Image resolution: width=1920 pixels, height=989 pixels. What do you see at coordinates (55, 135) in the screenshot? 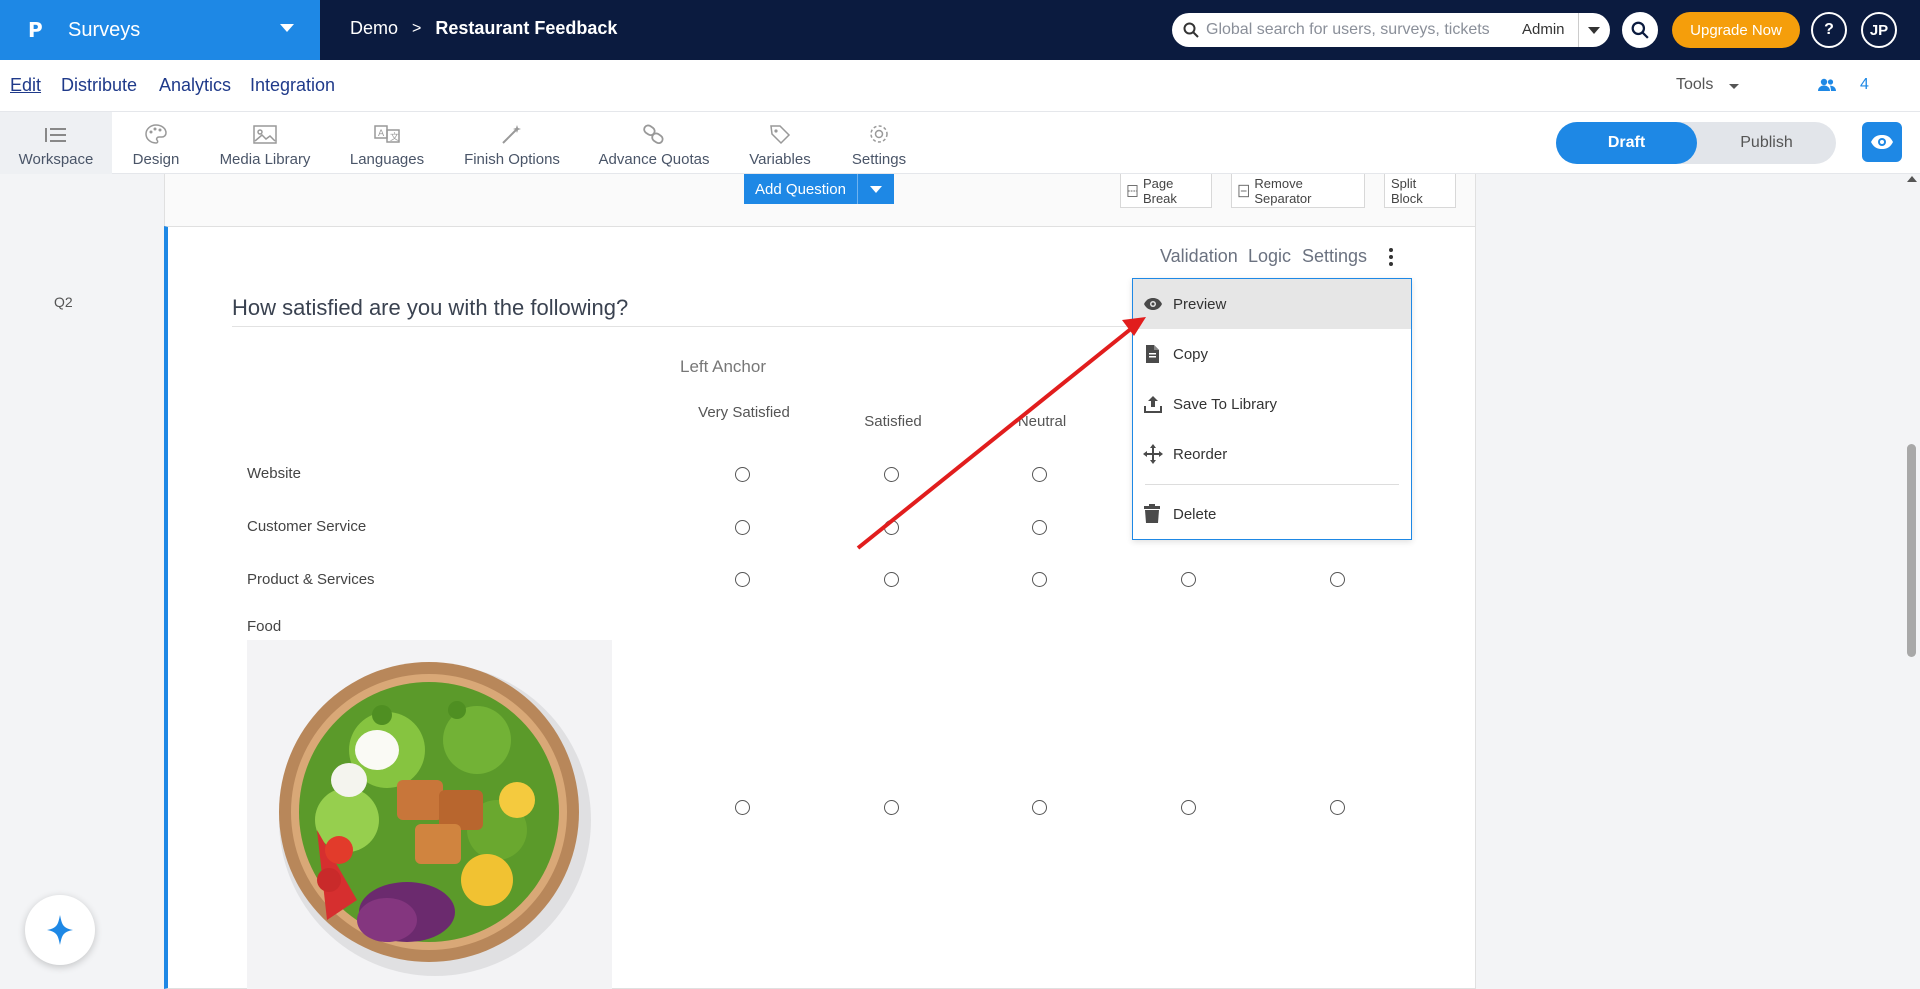
I see `workspace-icon` at bounding box center [55, 135].